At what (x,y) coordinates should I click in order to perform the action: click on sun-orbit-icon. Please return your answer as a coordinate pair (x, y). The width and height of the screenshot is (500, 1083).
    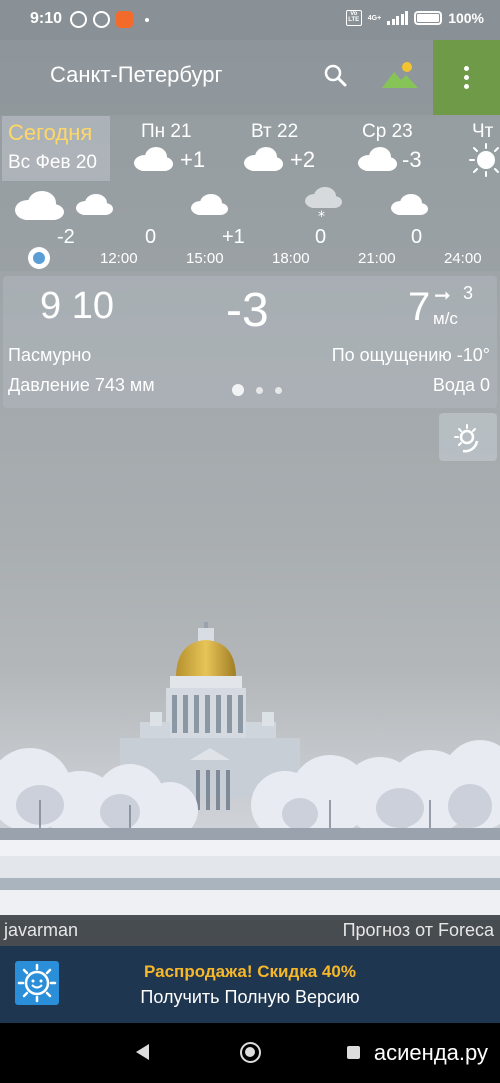
    Looking at the image, I should click on (466, 438).